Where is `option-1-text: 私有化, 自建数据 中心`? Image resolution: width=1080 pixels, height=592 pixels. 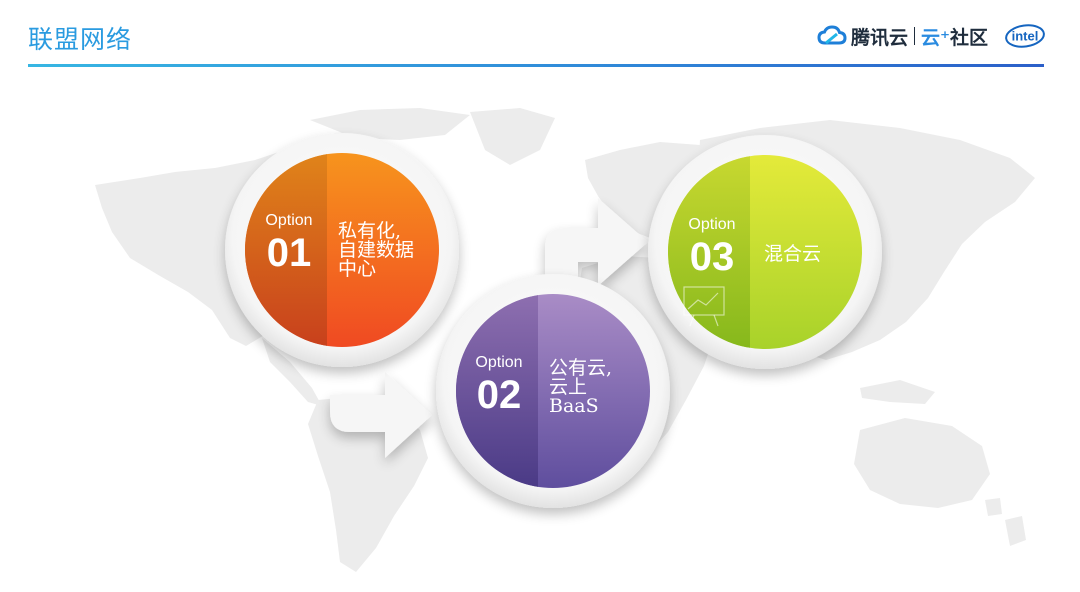 option-1-text: 私有化, 自建数据 中心 is located at coordinates (376, 250).